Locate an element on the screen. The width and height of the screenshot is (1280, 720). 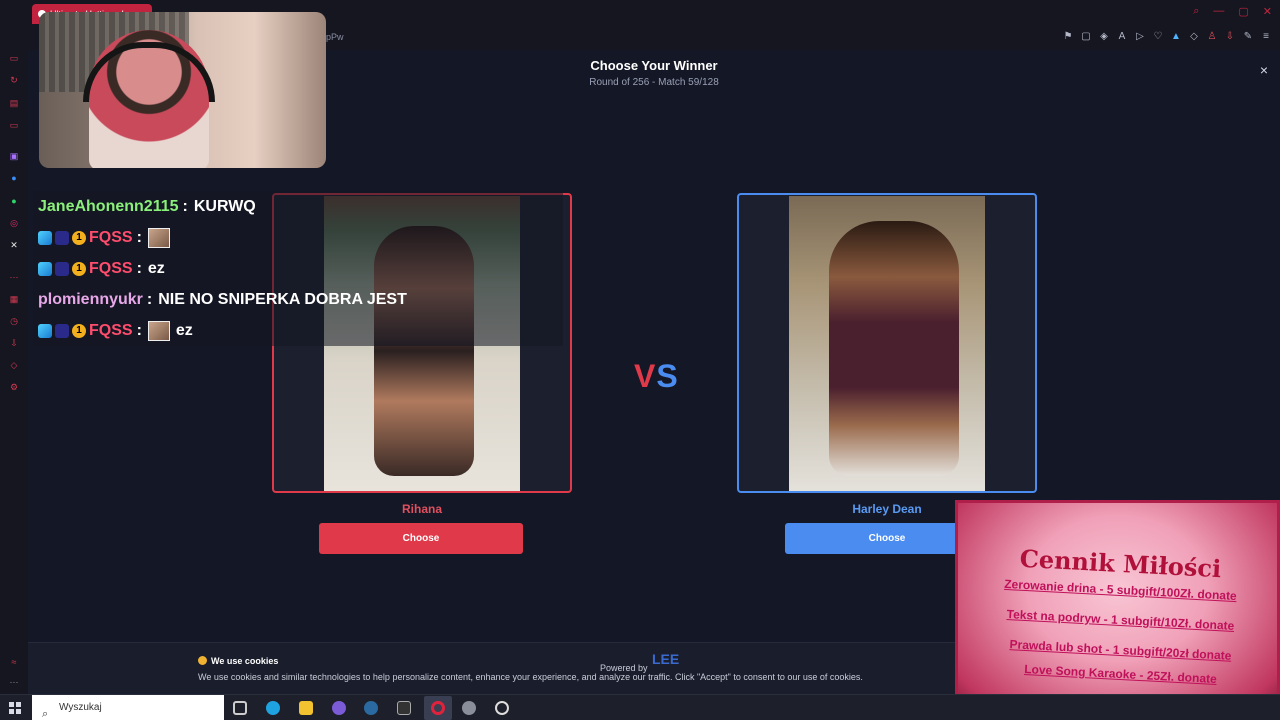
versus-label: VS is located at coordinates (656, 376).